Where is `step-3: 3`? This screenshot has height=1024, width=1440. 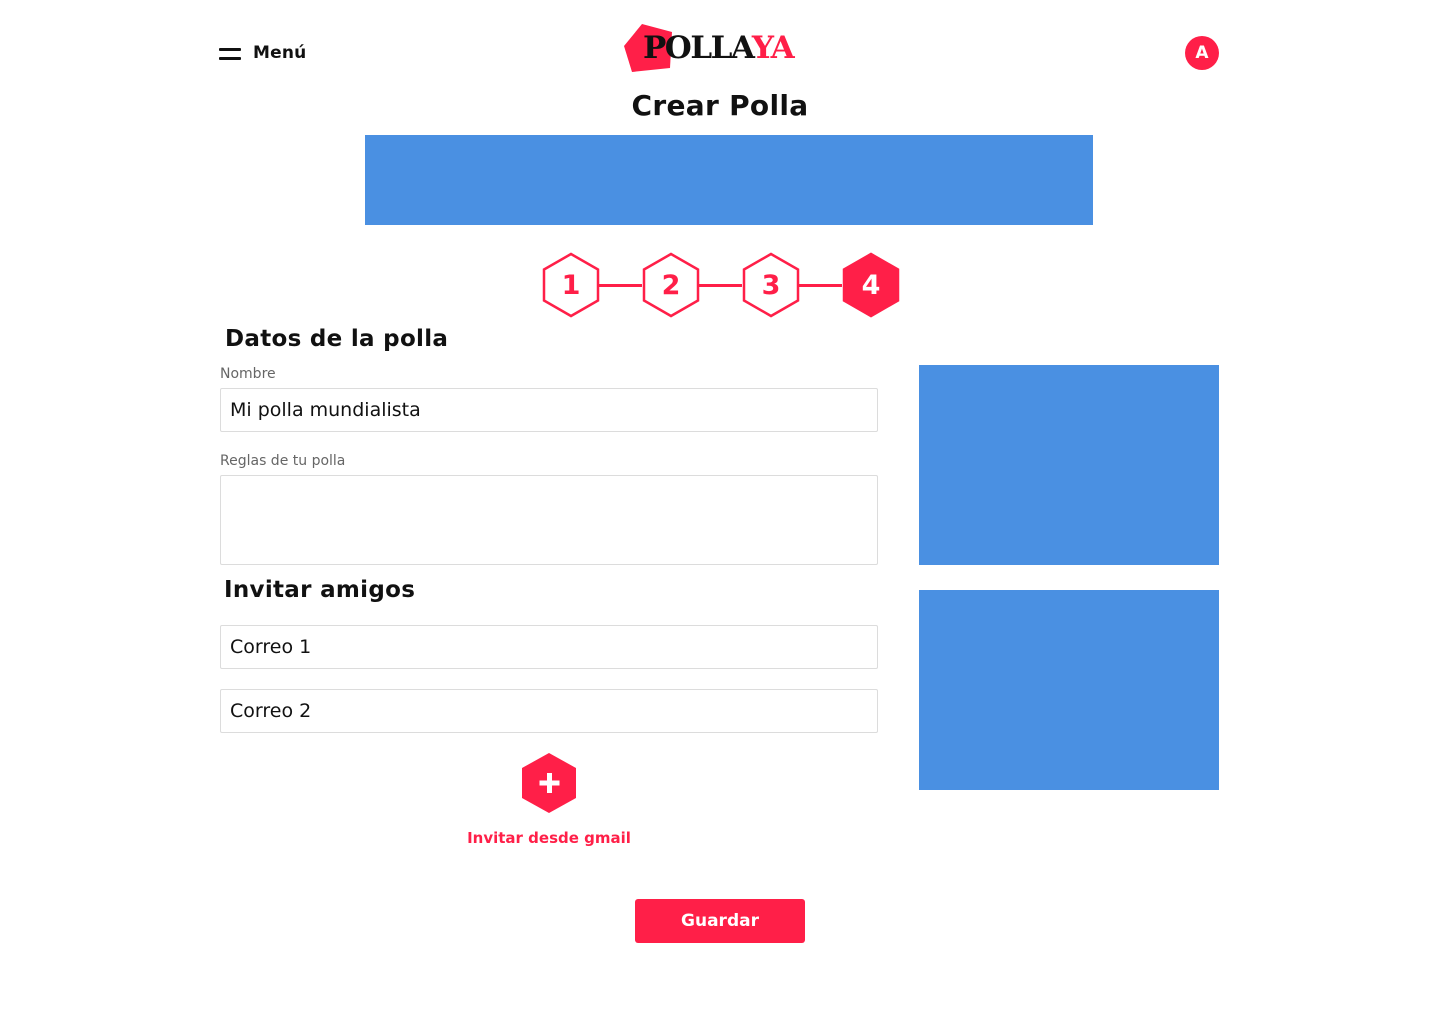 step-3: 3 is located at coordinates (771, 285).